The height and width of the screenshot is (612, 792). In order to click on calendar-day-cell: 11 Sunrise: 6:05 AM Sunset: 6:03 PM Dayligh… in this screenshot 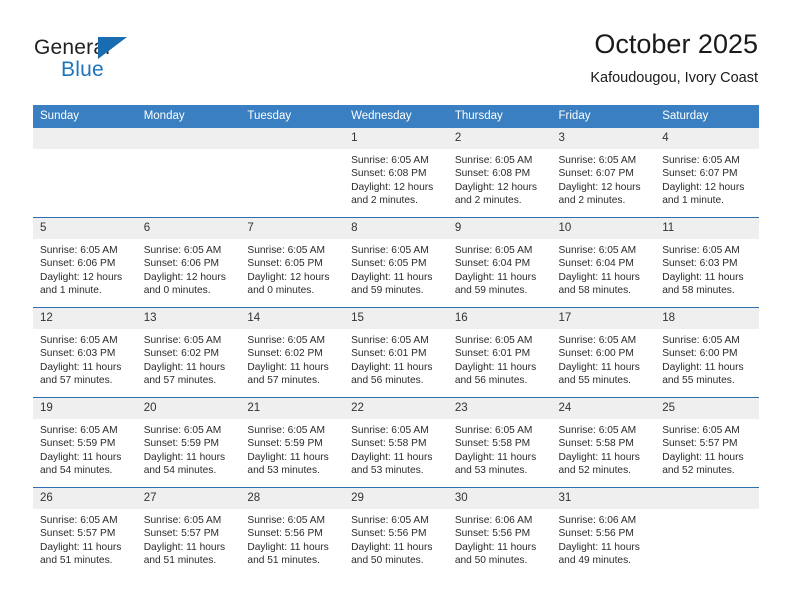, I will do `click(707, 262)`.